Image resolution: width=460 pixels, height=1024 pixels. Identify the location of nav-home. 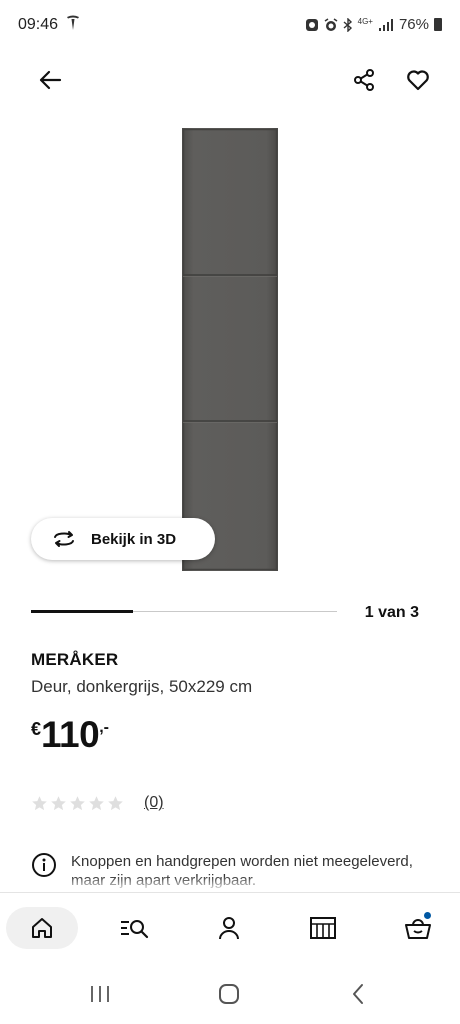
(42, 928).